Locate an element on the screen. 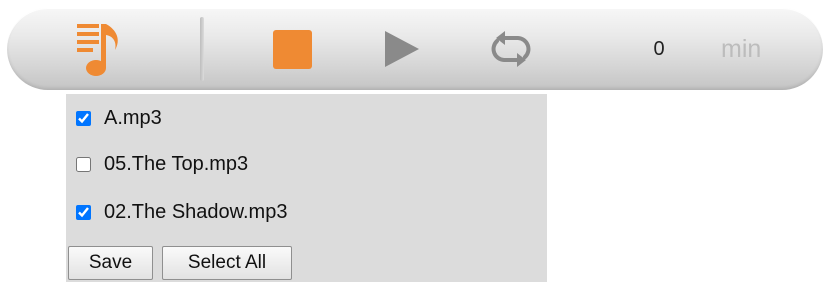 This screenshot has width=825, height=282. playlist-icon is located at coordinates (97, 50).